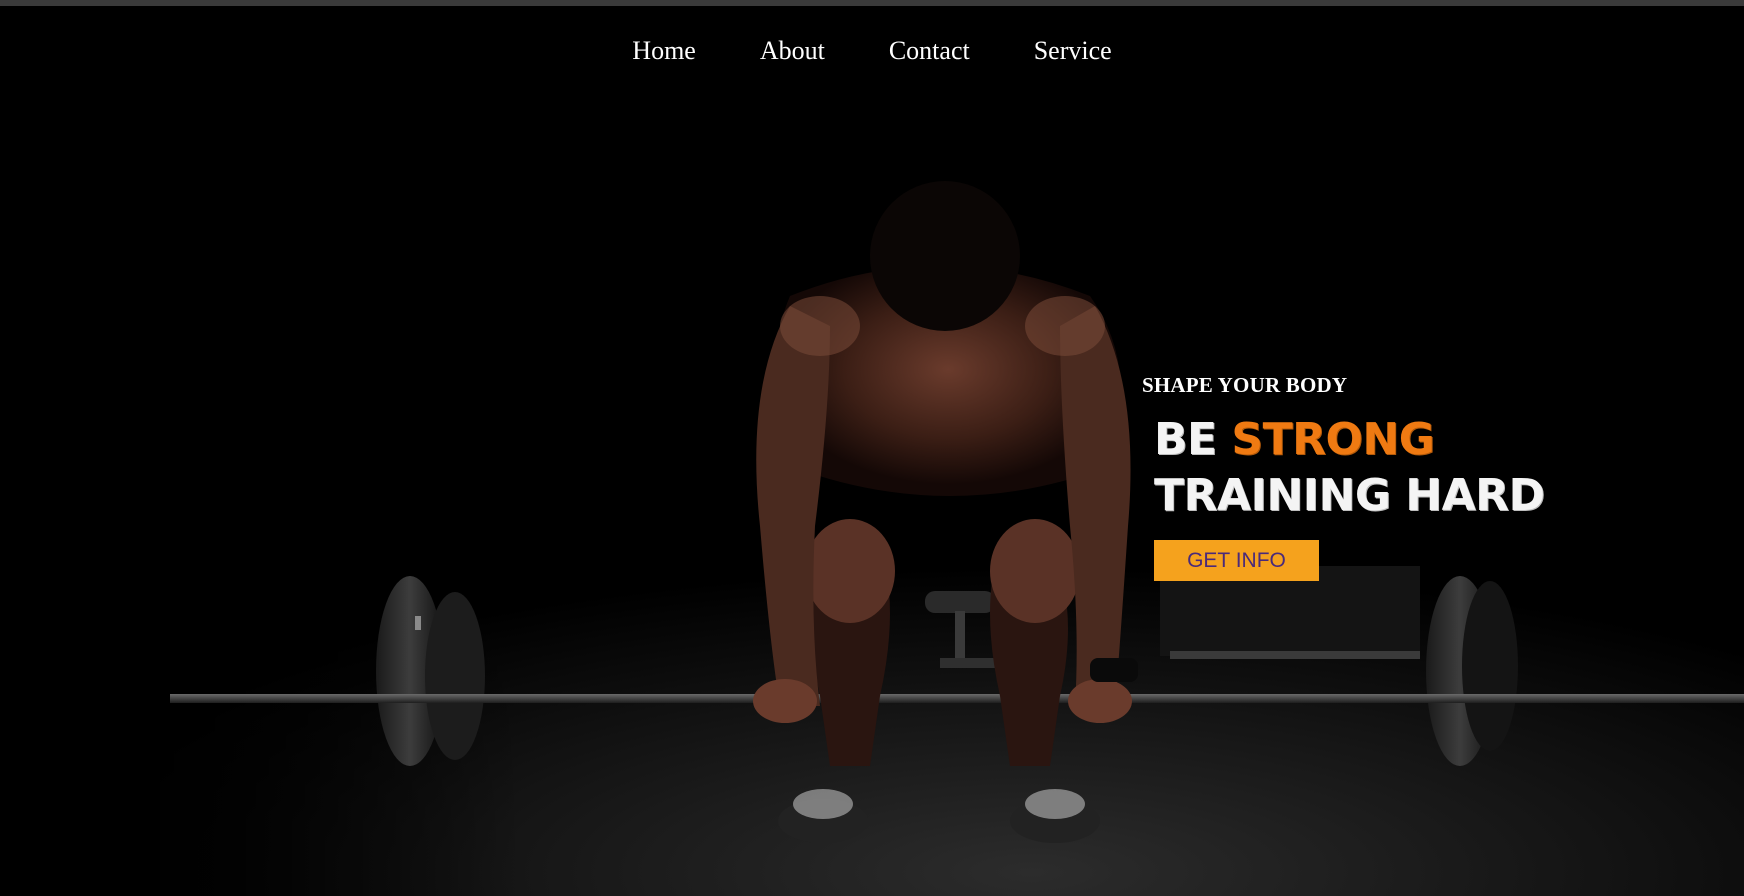 This screenshot has width=1744, height=896. Describe the element at coordinates (664, 51) in the screenshot. I see `nav-home-link: Home` at that location.